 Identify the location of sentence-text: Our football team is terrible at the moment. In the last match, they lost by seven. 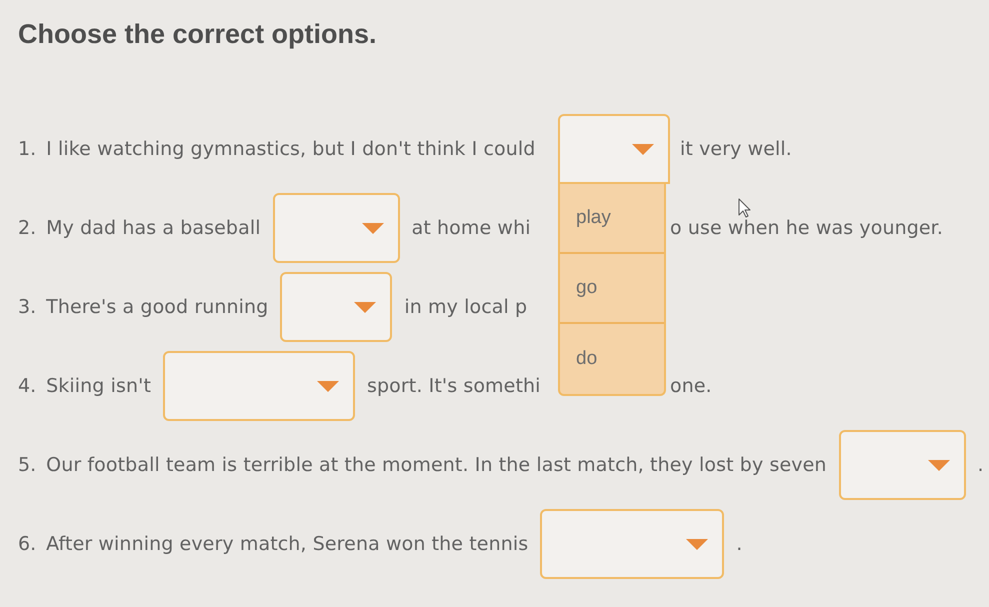
(436, 465).